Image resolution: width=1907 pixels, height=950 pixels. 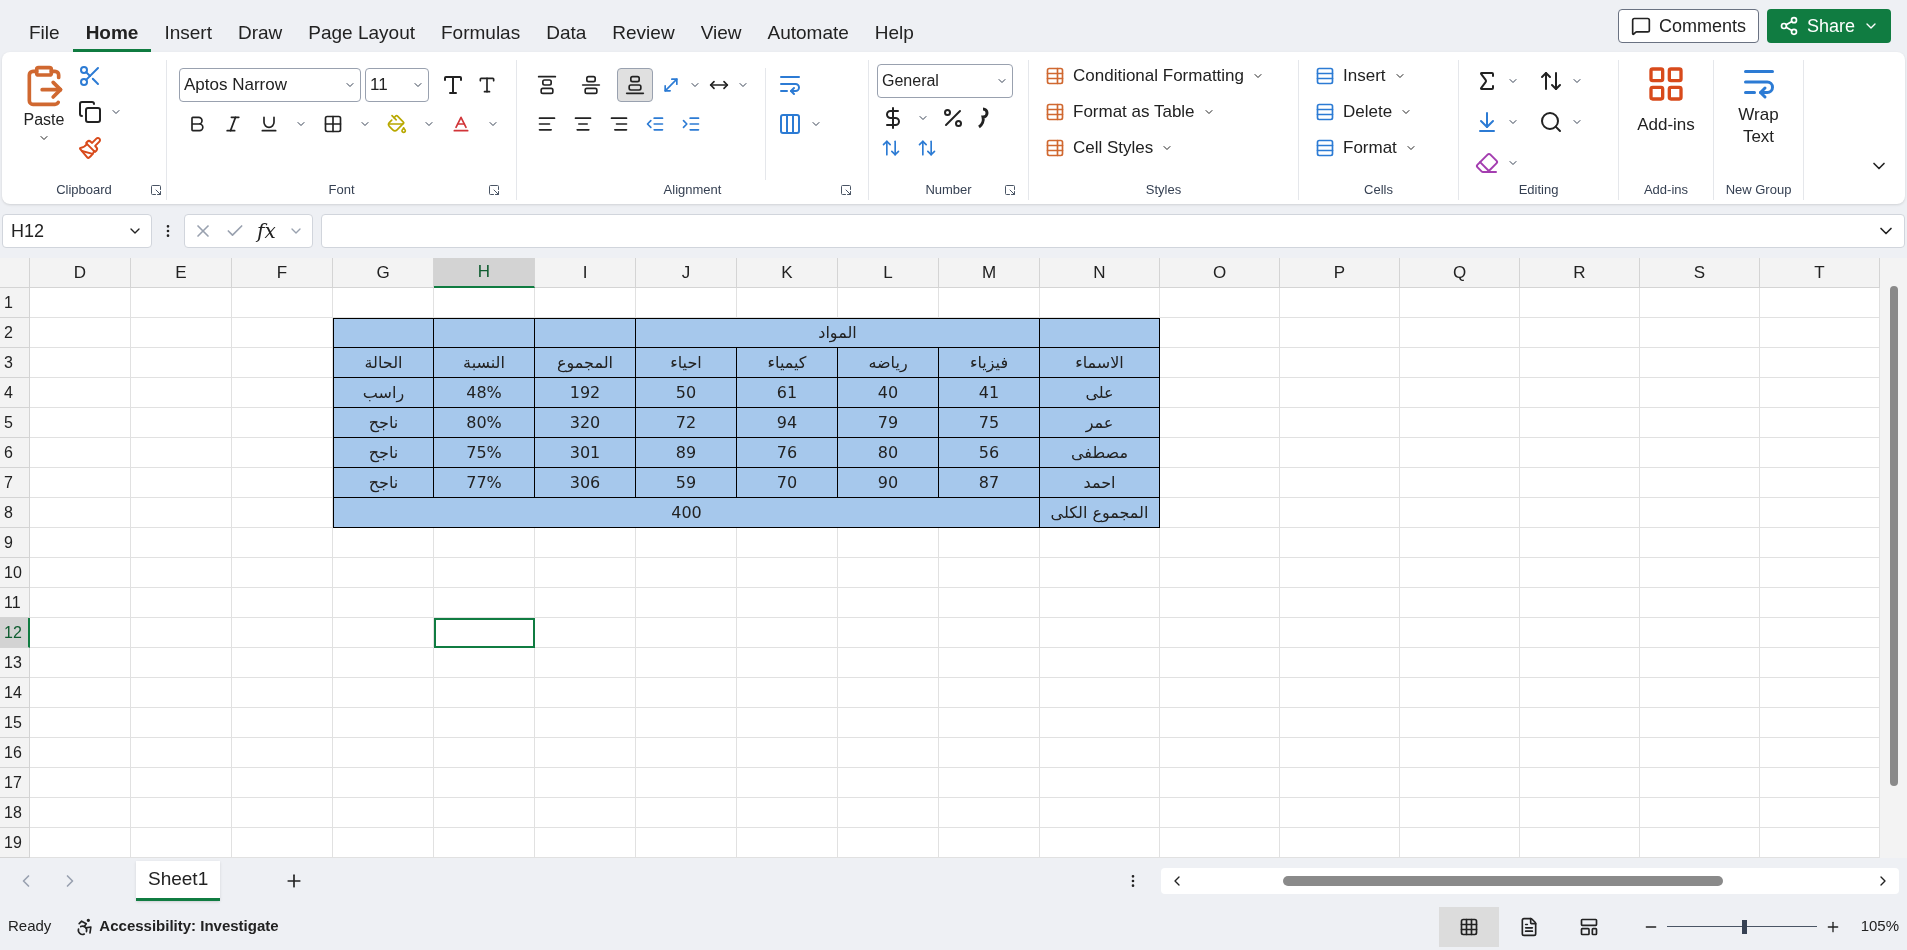 What do you see at coordinates (90, 112) in the screenshot?
I see `copy-icon` at bounding box center [90, 112].